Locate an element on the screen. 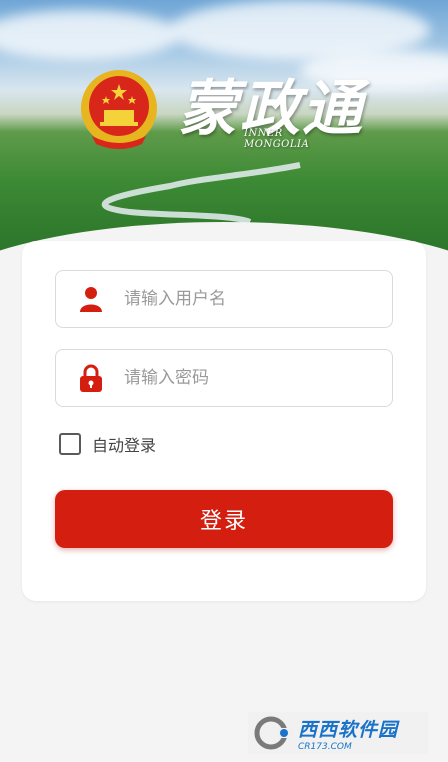  watermark-url: CR173.COM is located at coordinates (325, 746).